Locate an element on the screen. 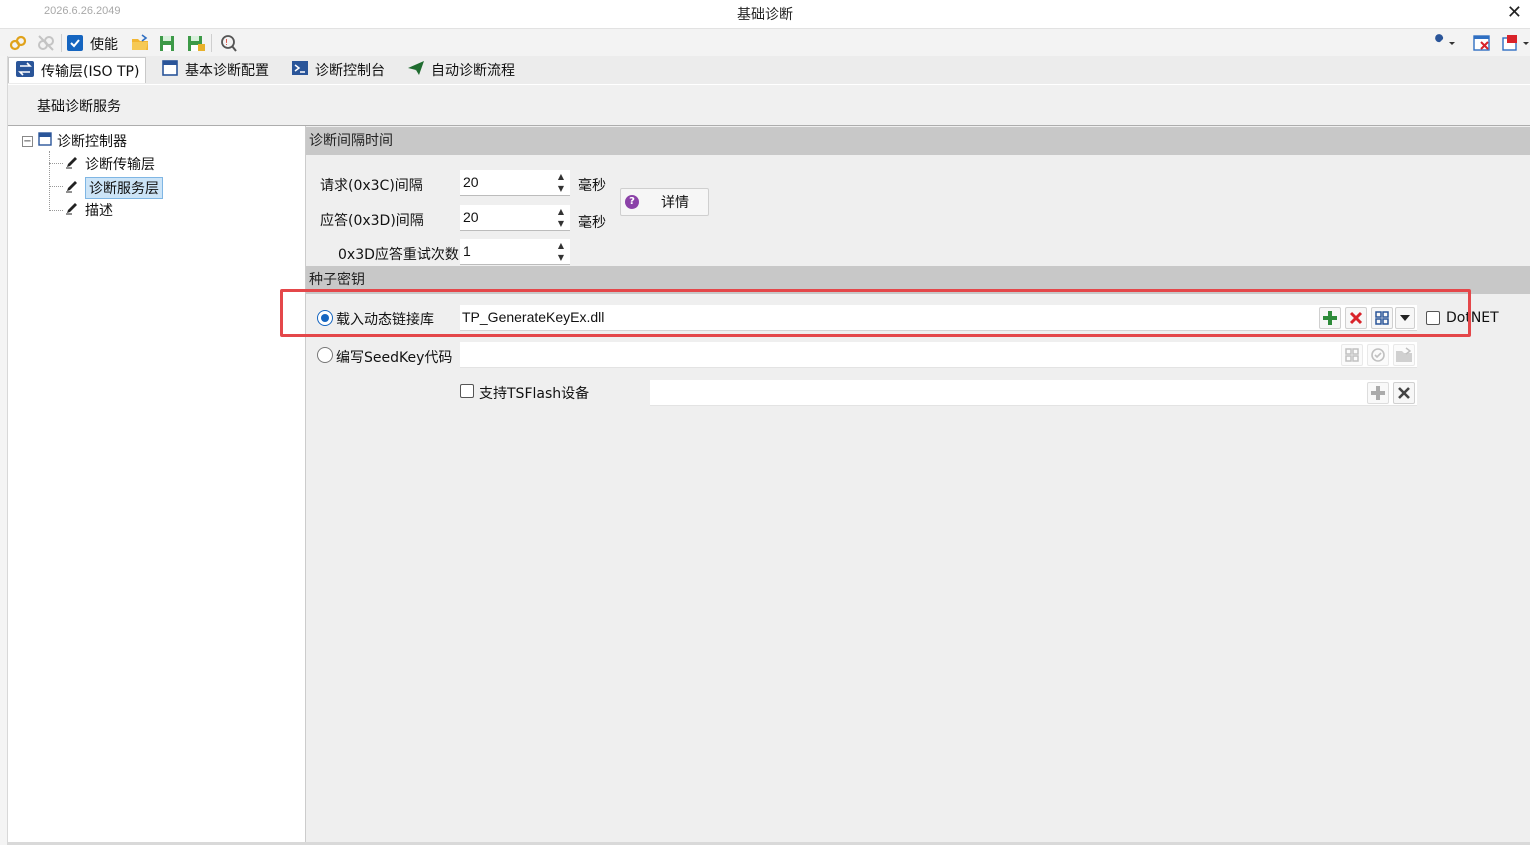 The image size is (1530, 845). write-code-radio is located at coordinates (325, 355).